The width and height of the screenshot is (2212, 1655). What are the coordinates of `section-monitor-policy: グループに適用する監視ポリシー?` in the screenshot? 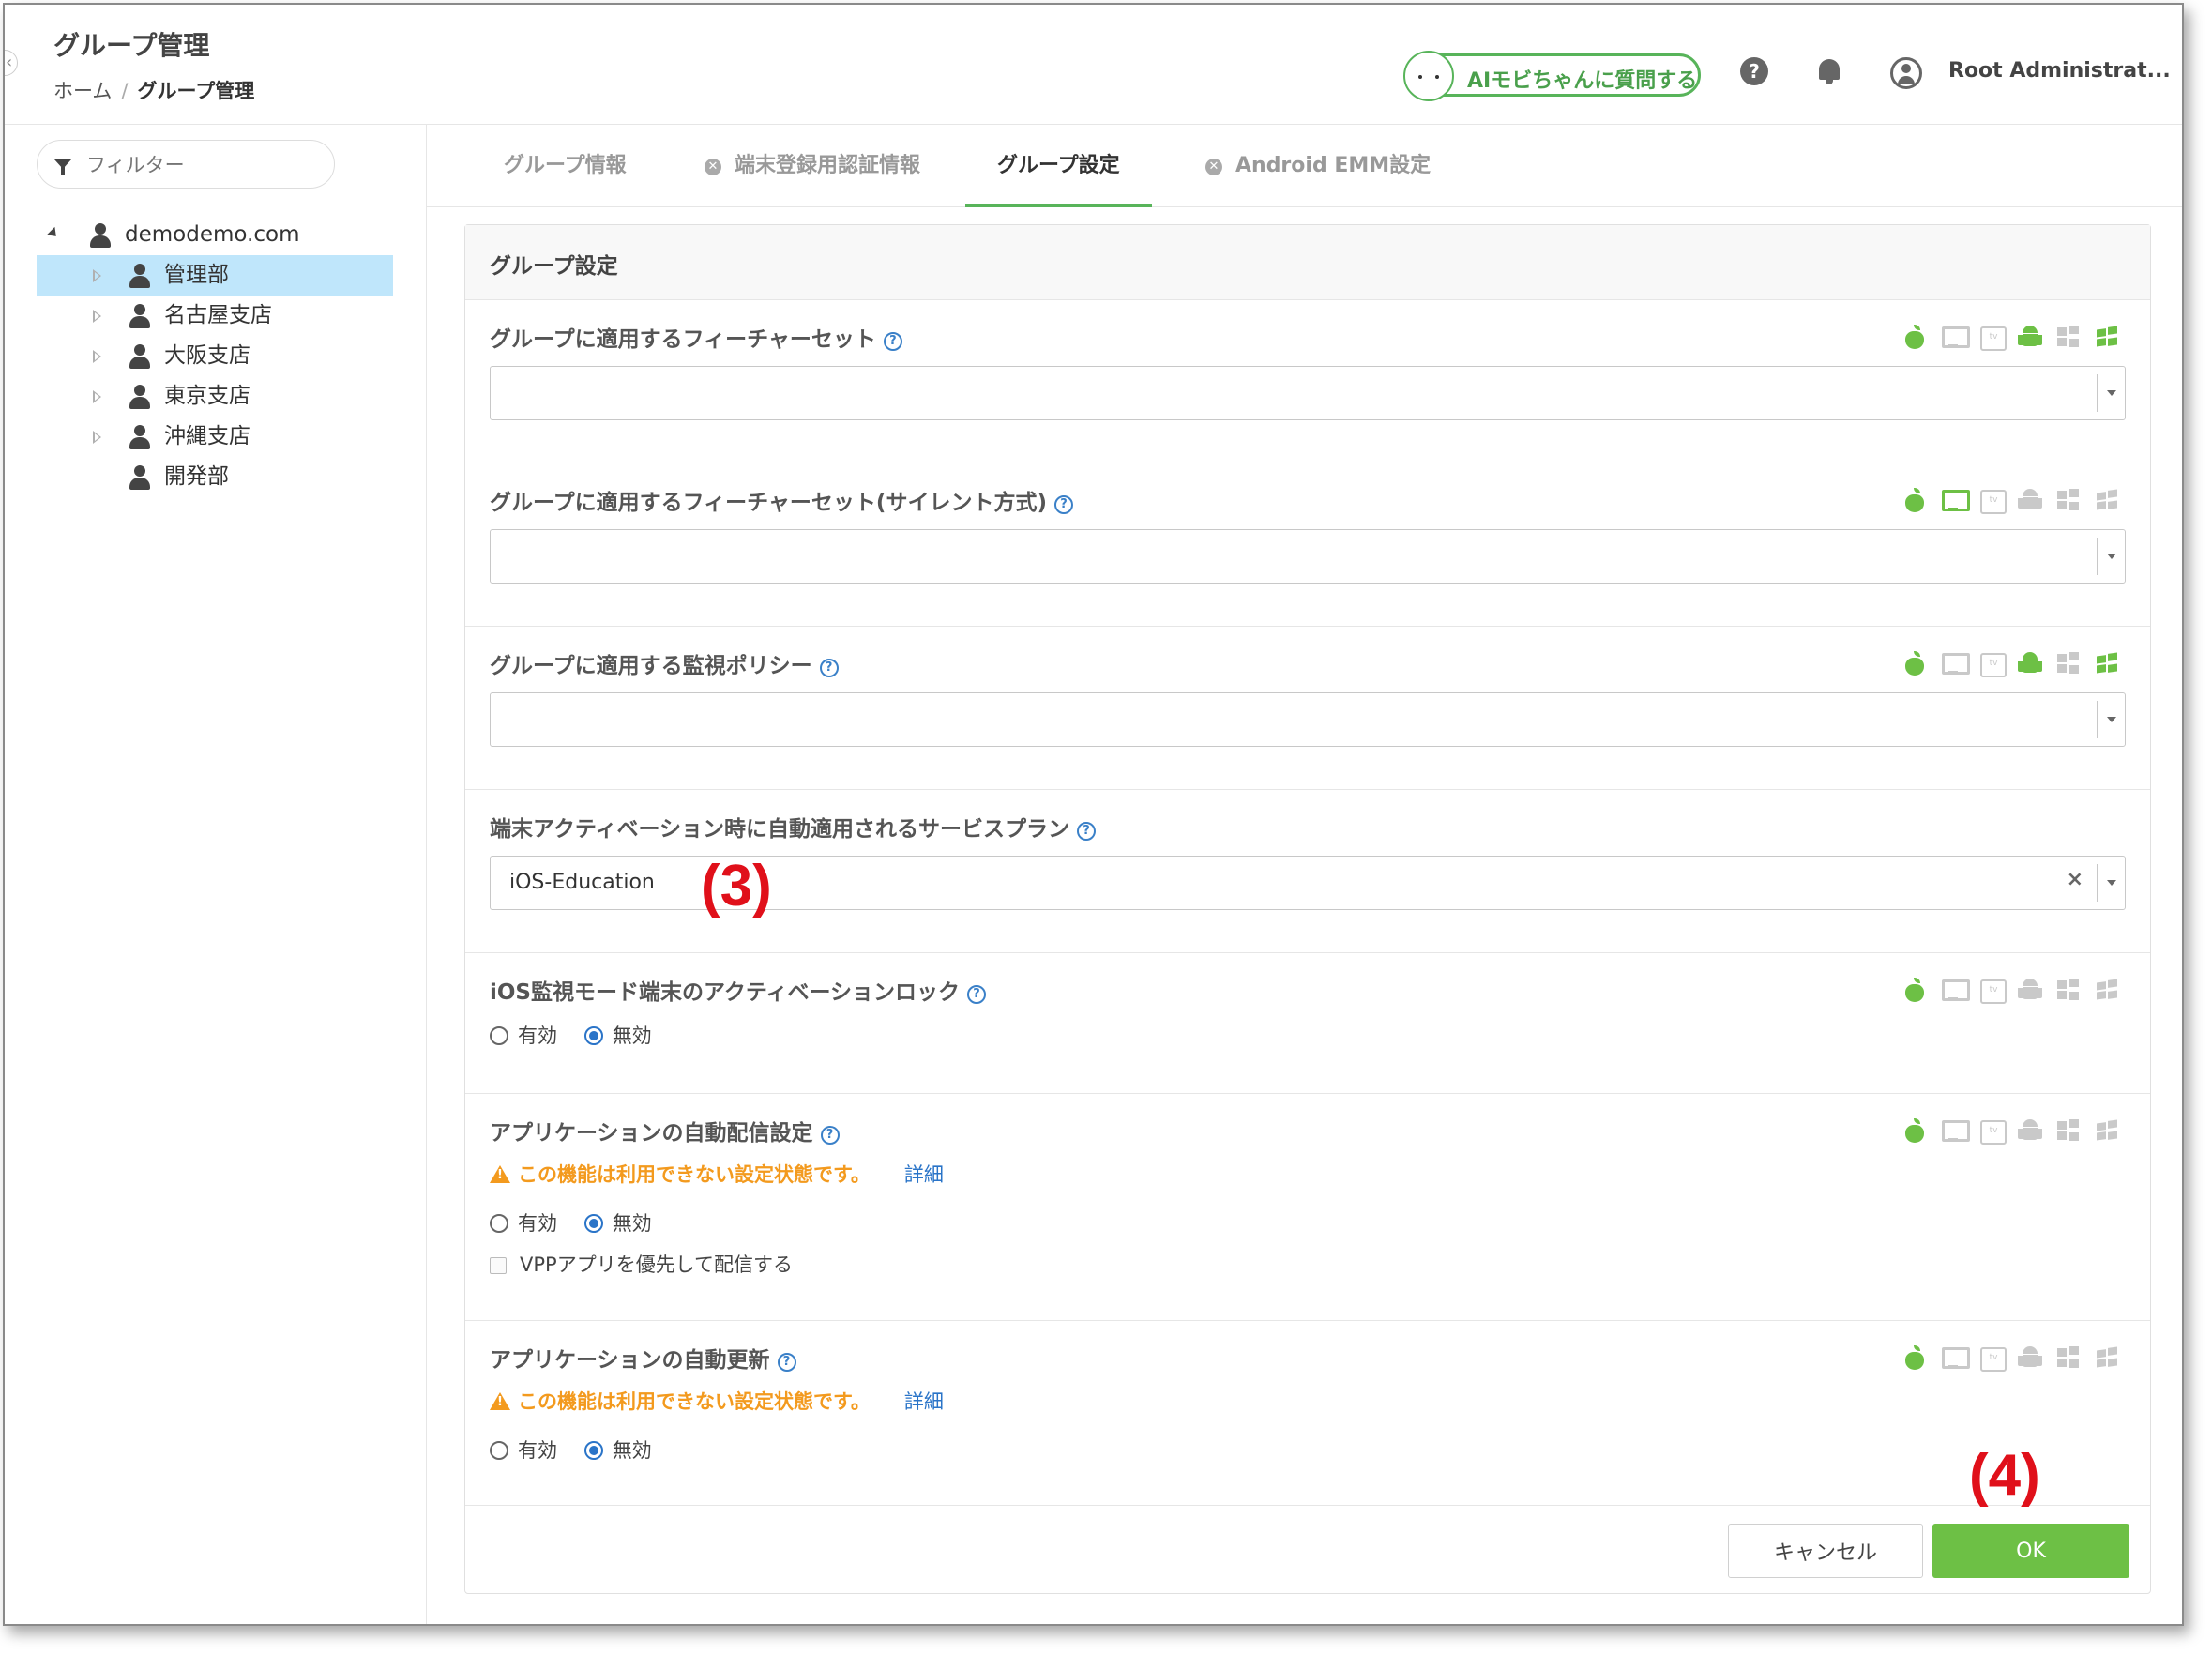 It's located at (1307, 708).